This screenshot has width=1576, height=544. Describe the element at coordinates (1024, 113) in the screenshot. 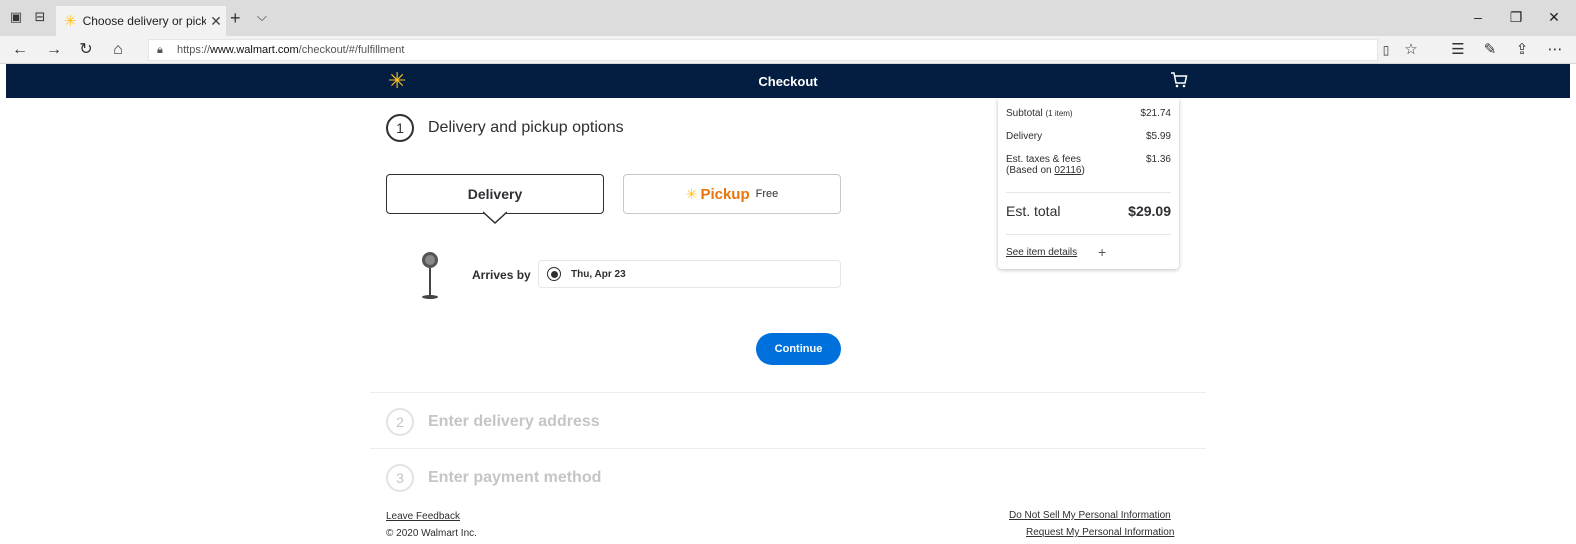

I see `subtotal-label: Subtotal` at that location.